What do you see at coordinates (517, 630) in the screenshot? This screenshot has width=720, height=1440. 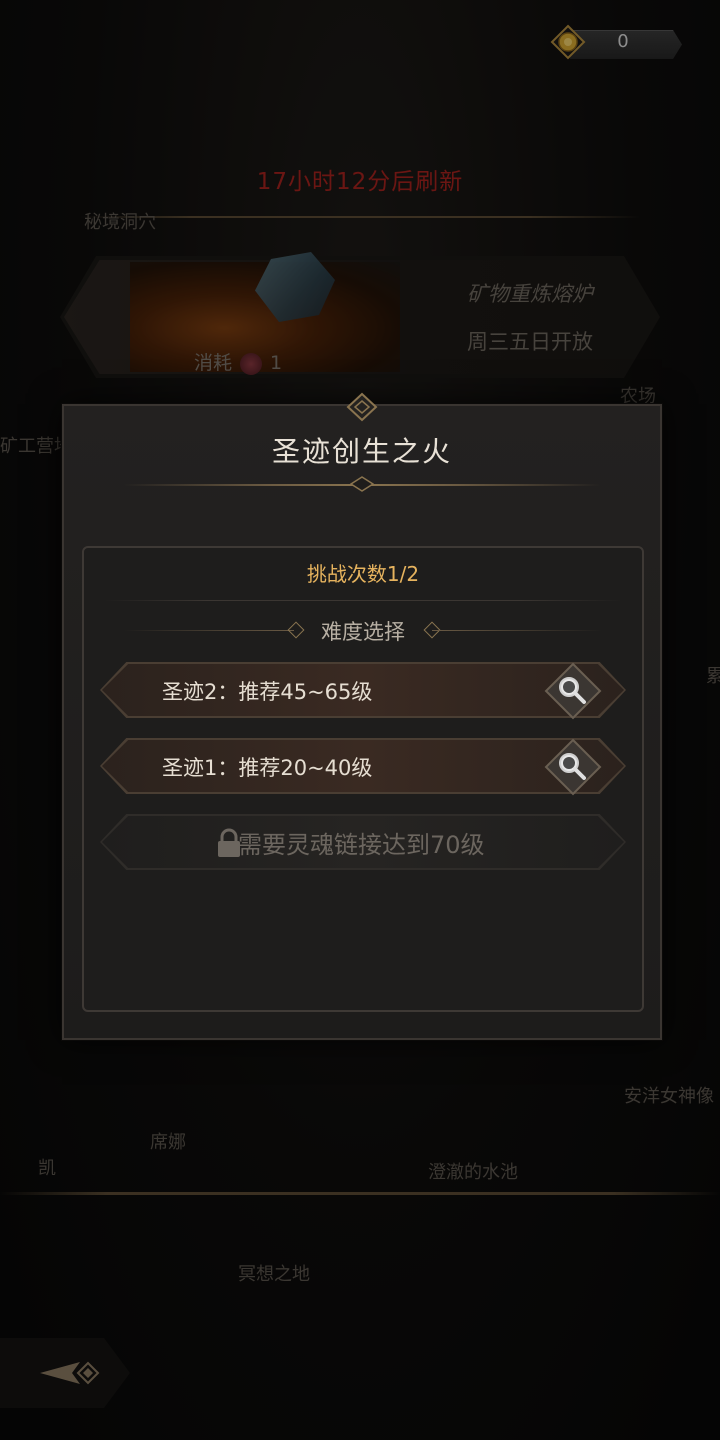 I see `difficulty-line-right` at bounding box center [517, 630].